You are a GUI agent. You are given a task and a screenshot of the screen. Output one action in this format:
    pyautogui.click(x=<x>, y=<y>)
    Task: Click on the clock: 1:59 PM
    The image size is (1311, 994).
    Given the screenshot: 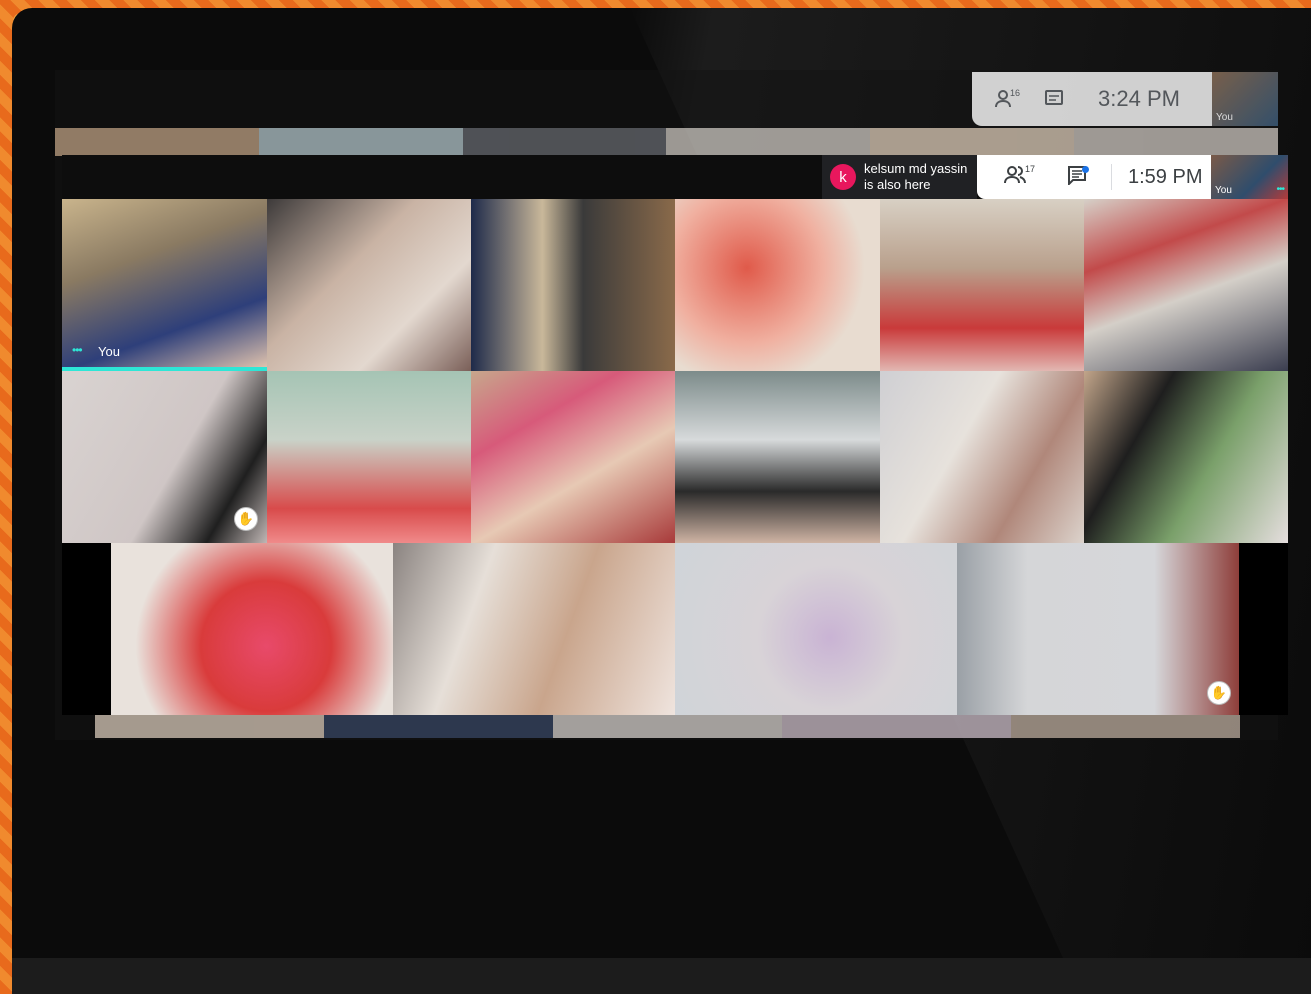 What is the action you would take?
    pyautogui.click(x=1165, y=176)
    